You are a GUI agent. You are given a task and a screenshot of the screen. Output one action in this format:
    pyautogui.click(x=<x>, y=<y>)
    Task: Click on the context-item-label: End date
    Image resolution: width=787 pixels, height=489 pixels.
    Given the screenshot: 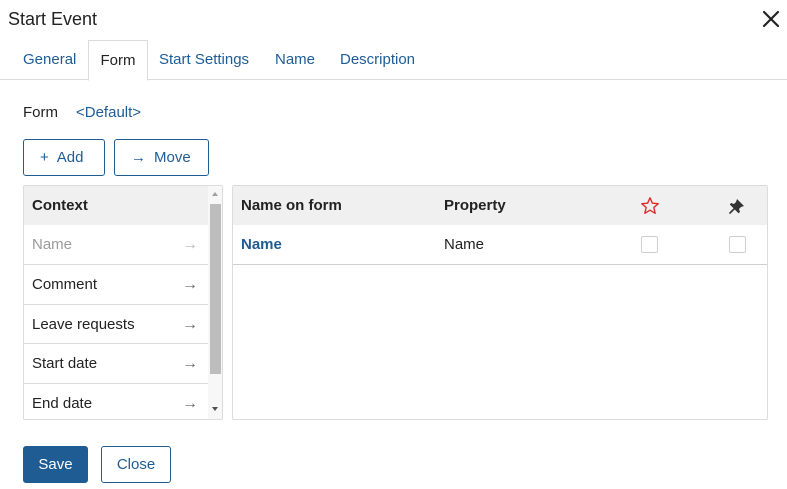 What is the action you would take?
    pyautogui.click(x=62, y=403)
    